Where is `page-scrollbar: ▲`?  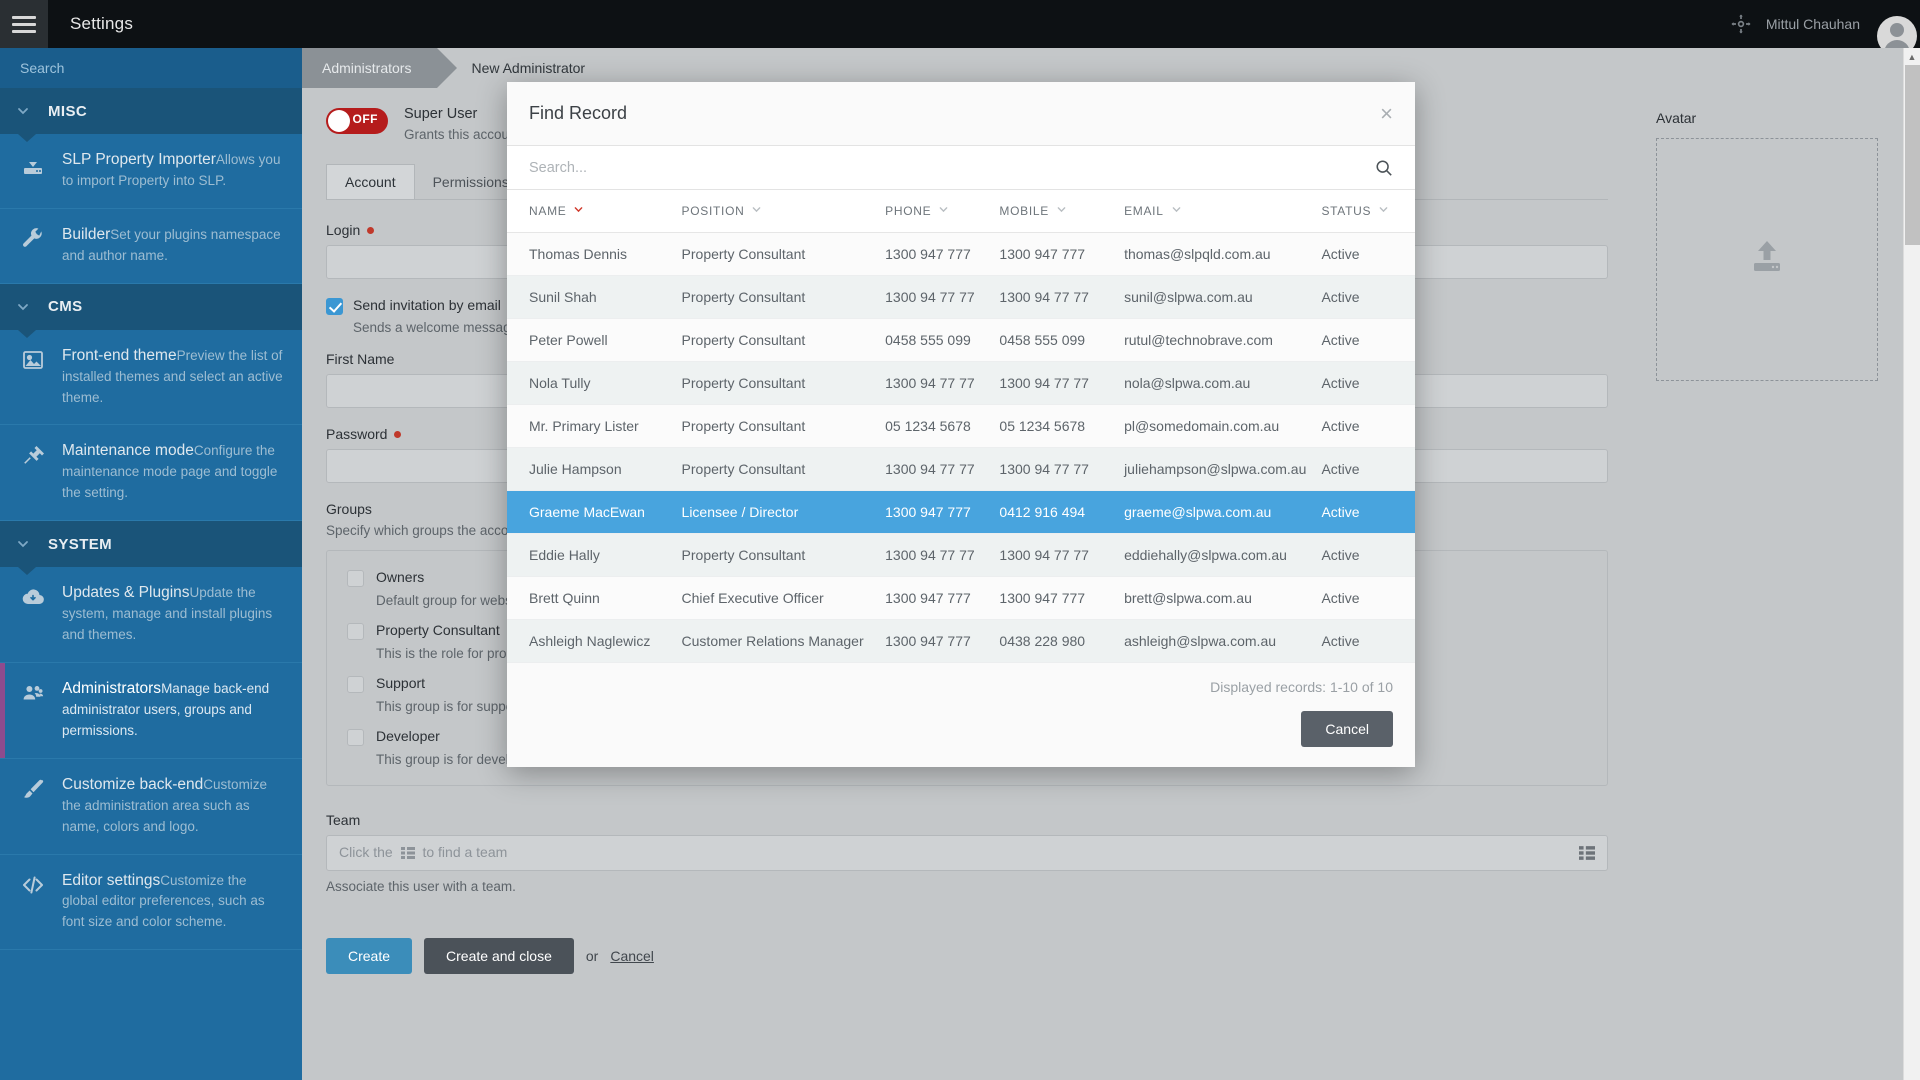 page-scrollbar: ▲ is located at coordinates (1911, 564).